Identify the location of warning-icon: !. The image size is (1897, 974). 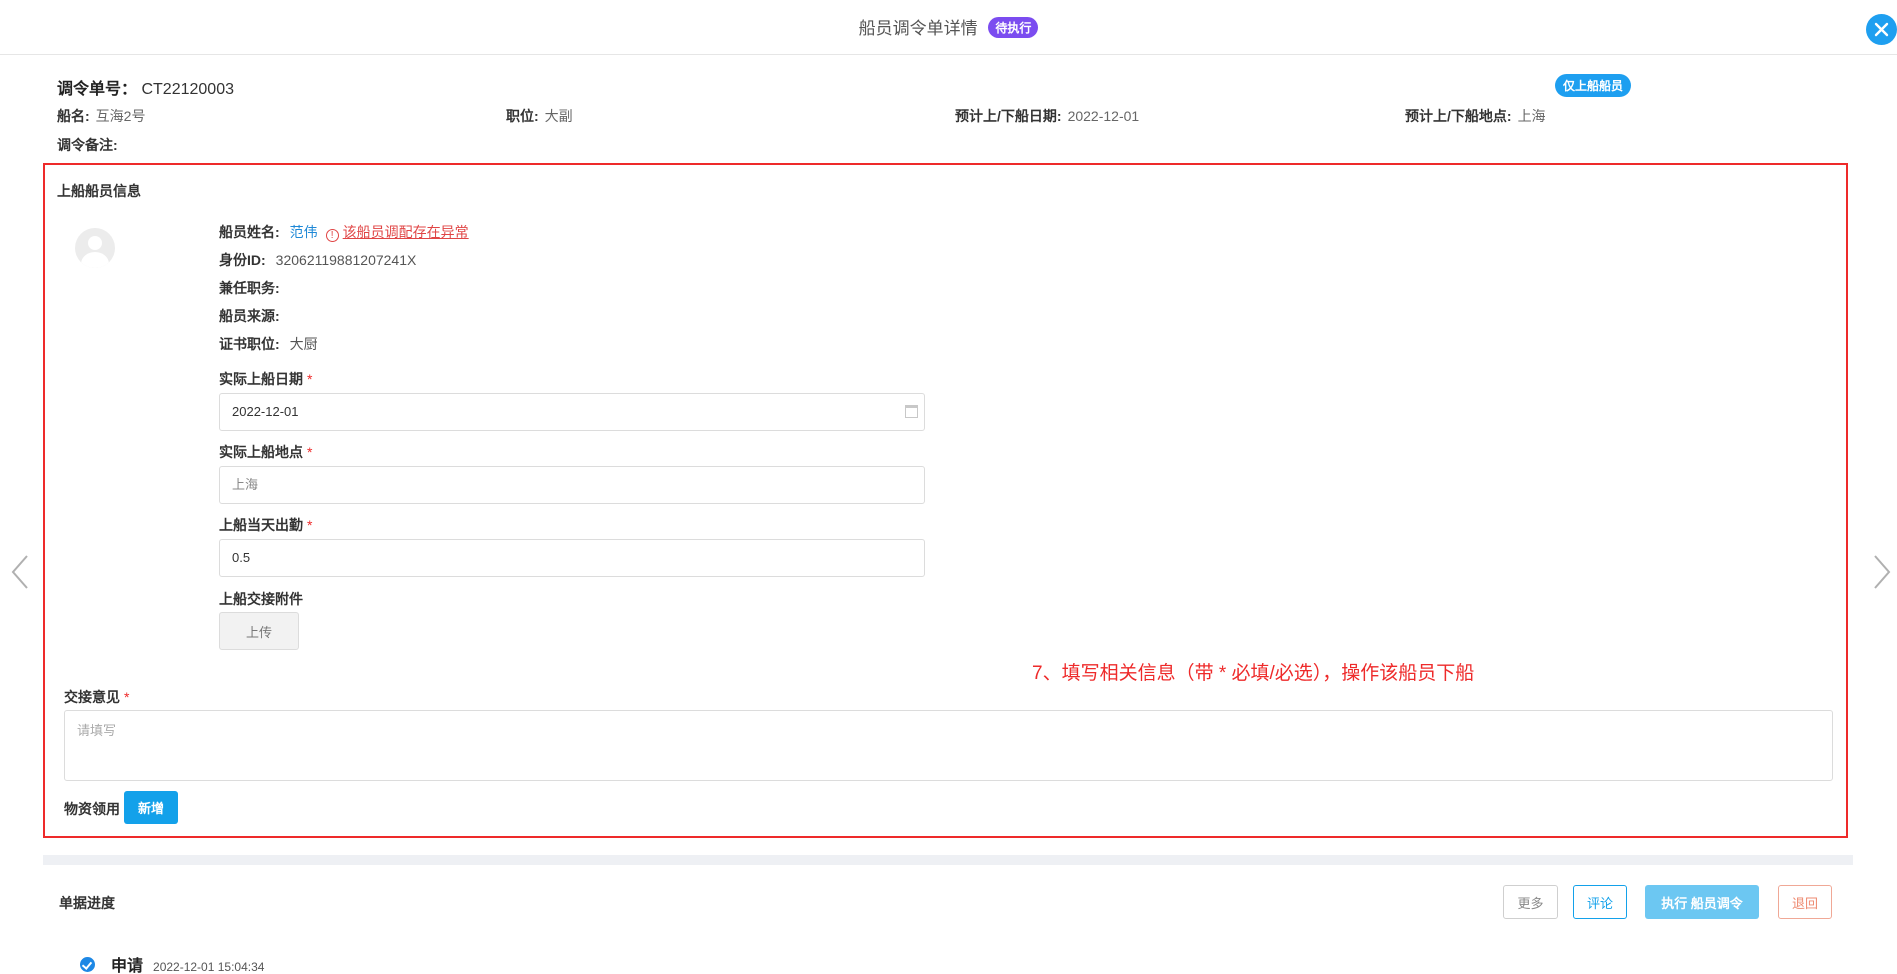
(332, 235).